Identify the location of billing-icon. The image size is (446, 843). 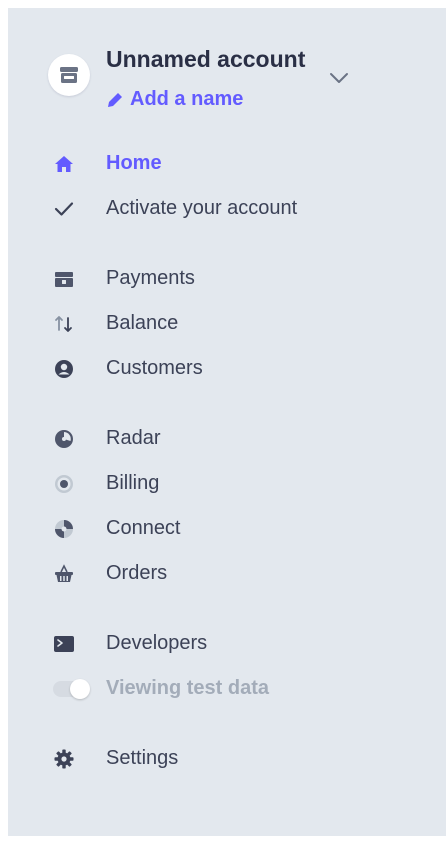
(64, 484).